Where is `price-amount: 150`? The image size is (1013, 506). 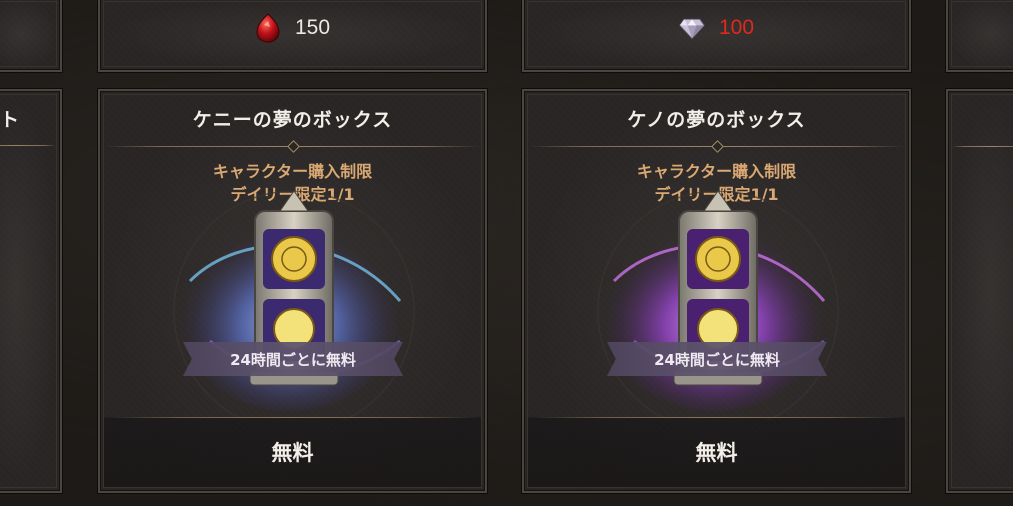 price-amount: 150 is located at coordinates (312, 27).